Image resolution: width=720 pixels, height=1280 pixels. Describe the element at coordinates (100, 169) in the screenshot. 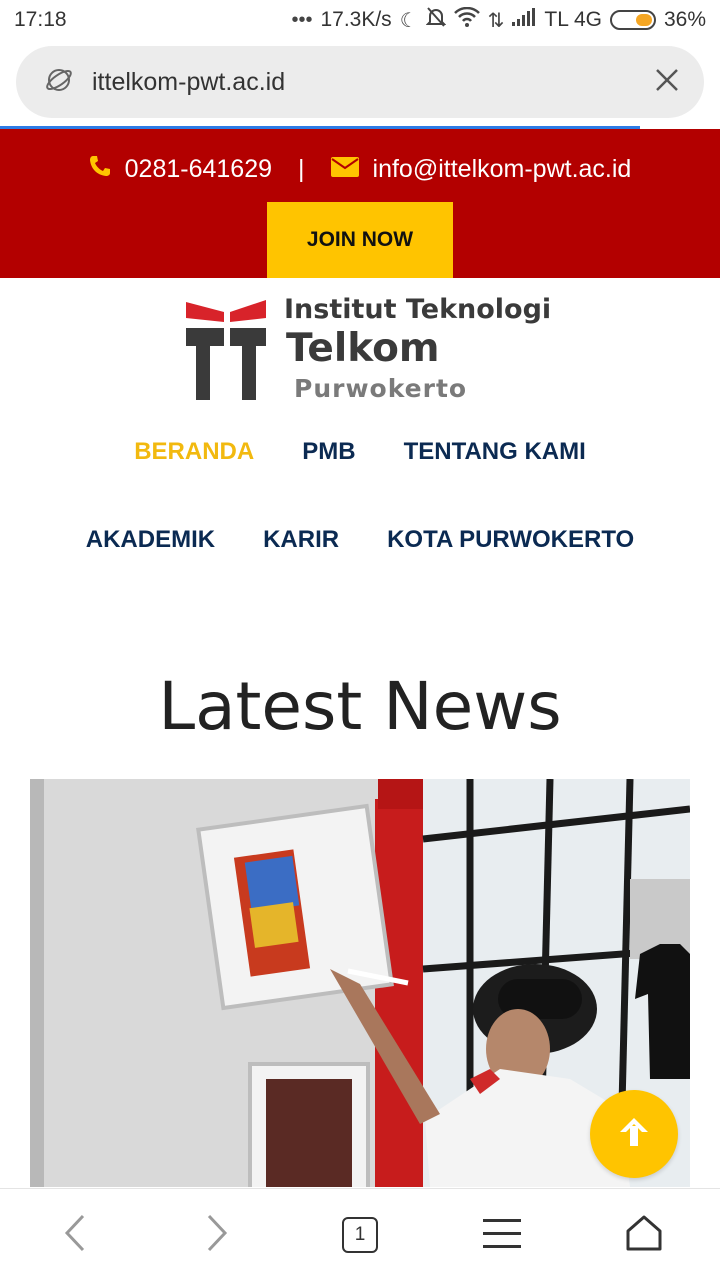

I see `phone-icon` at that location.